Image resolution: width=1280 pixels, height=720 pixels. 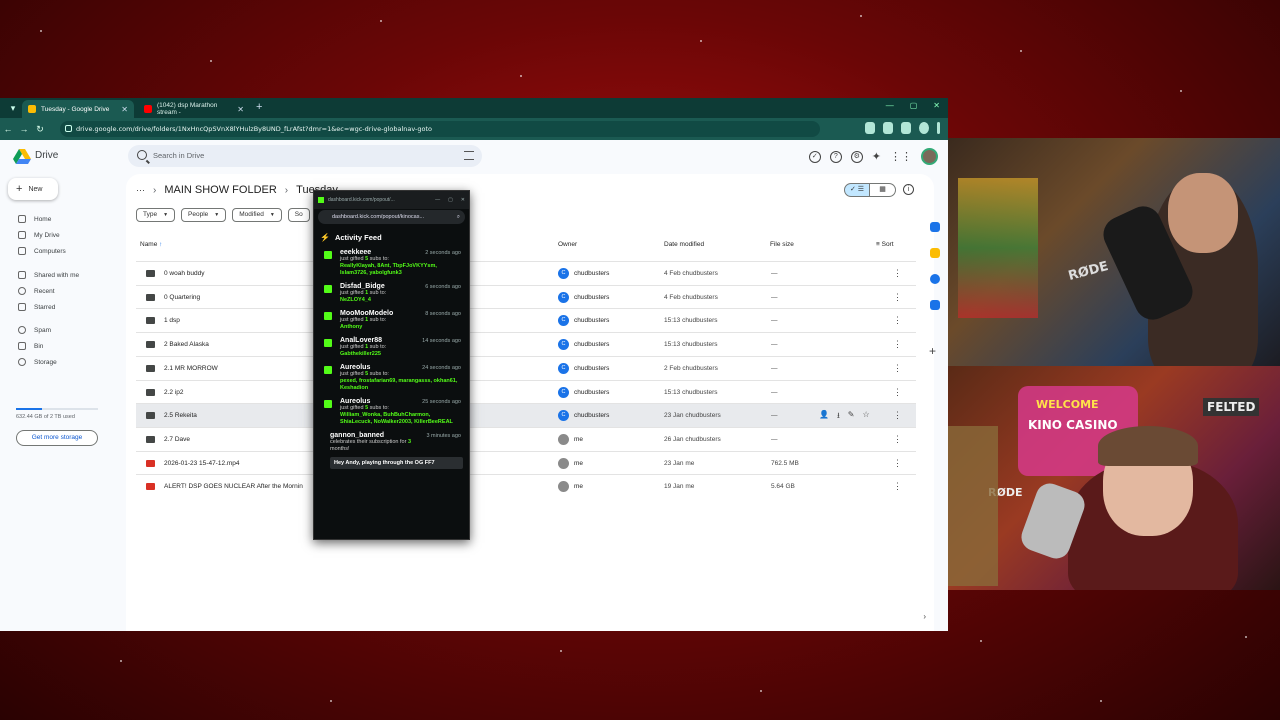 I want to click on file-name: 2.2 ip2, so click(x=174, y=392).